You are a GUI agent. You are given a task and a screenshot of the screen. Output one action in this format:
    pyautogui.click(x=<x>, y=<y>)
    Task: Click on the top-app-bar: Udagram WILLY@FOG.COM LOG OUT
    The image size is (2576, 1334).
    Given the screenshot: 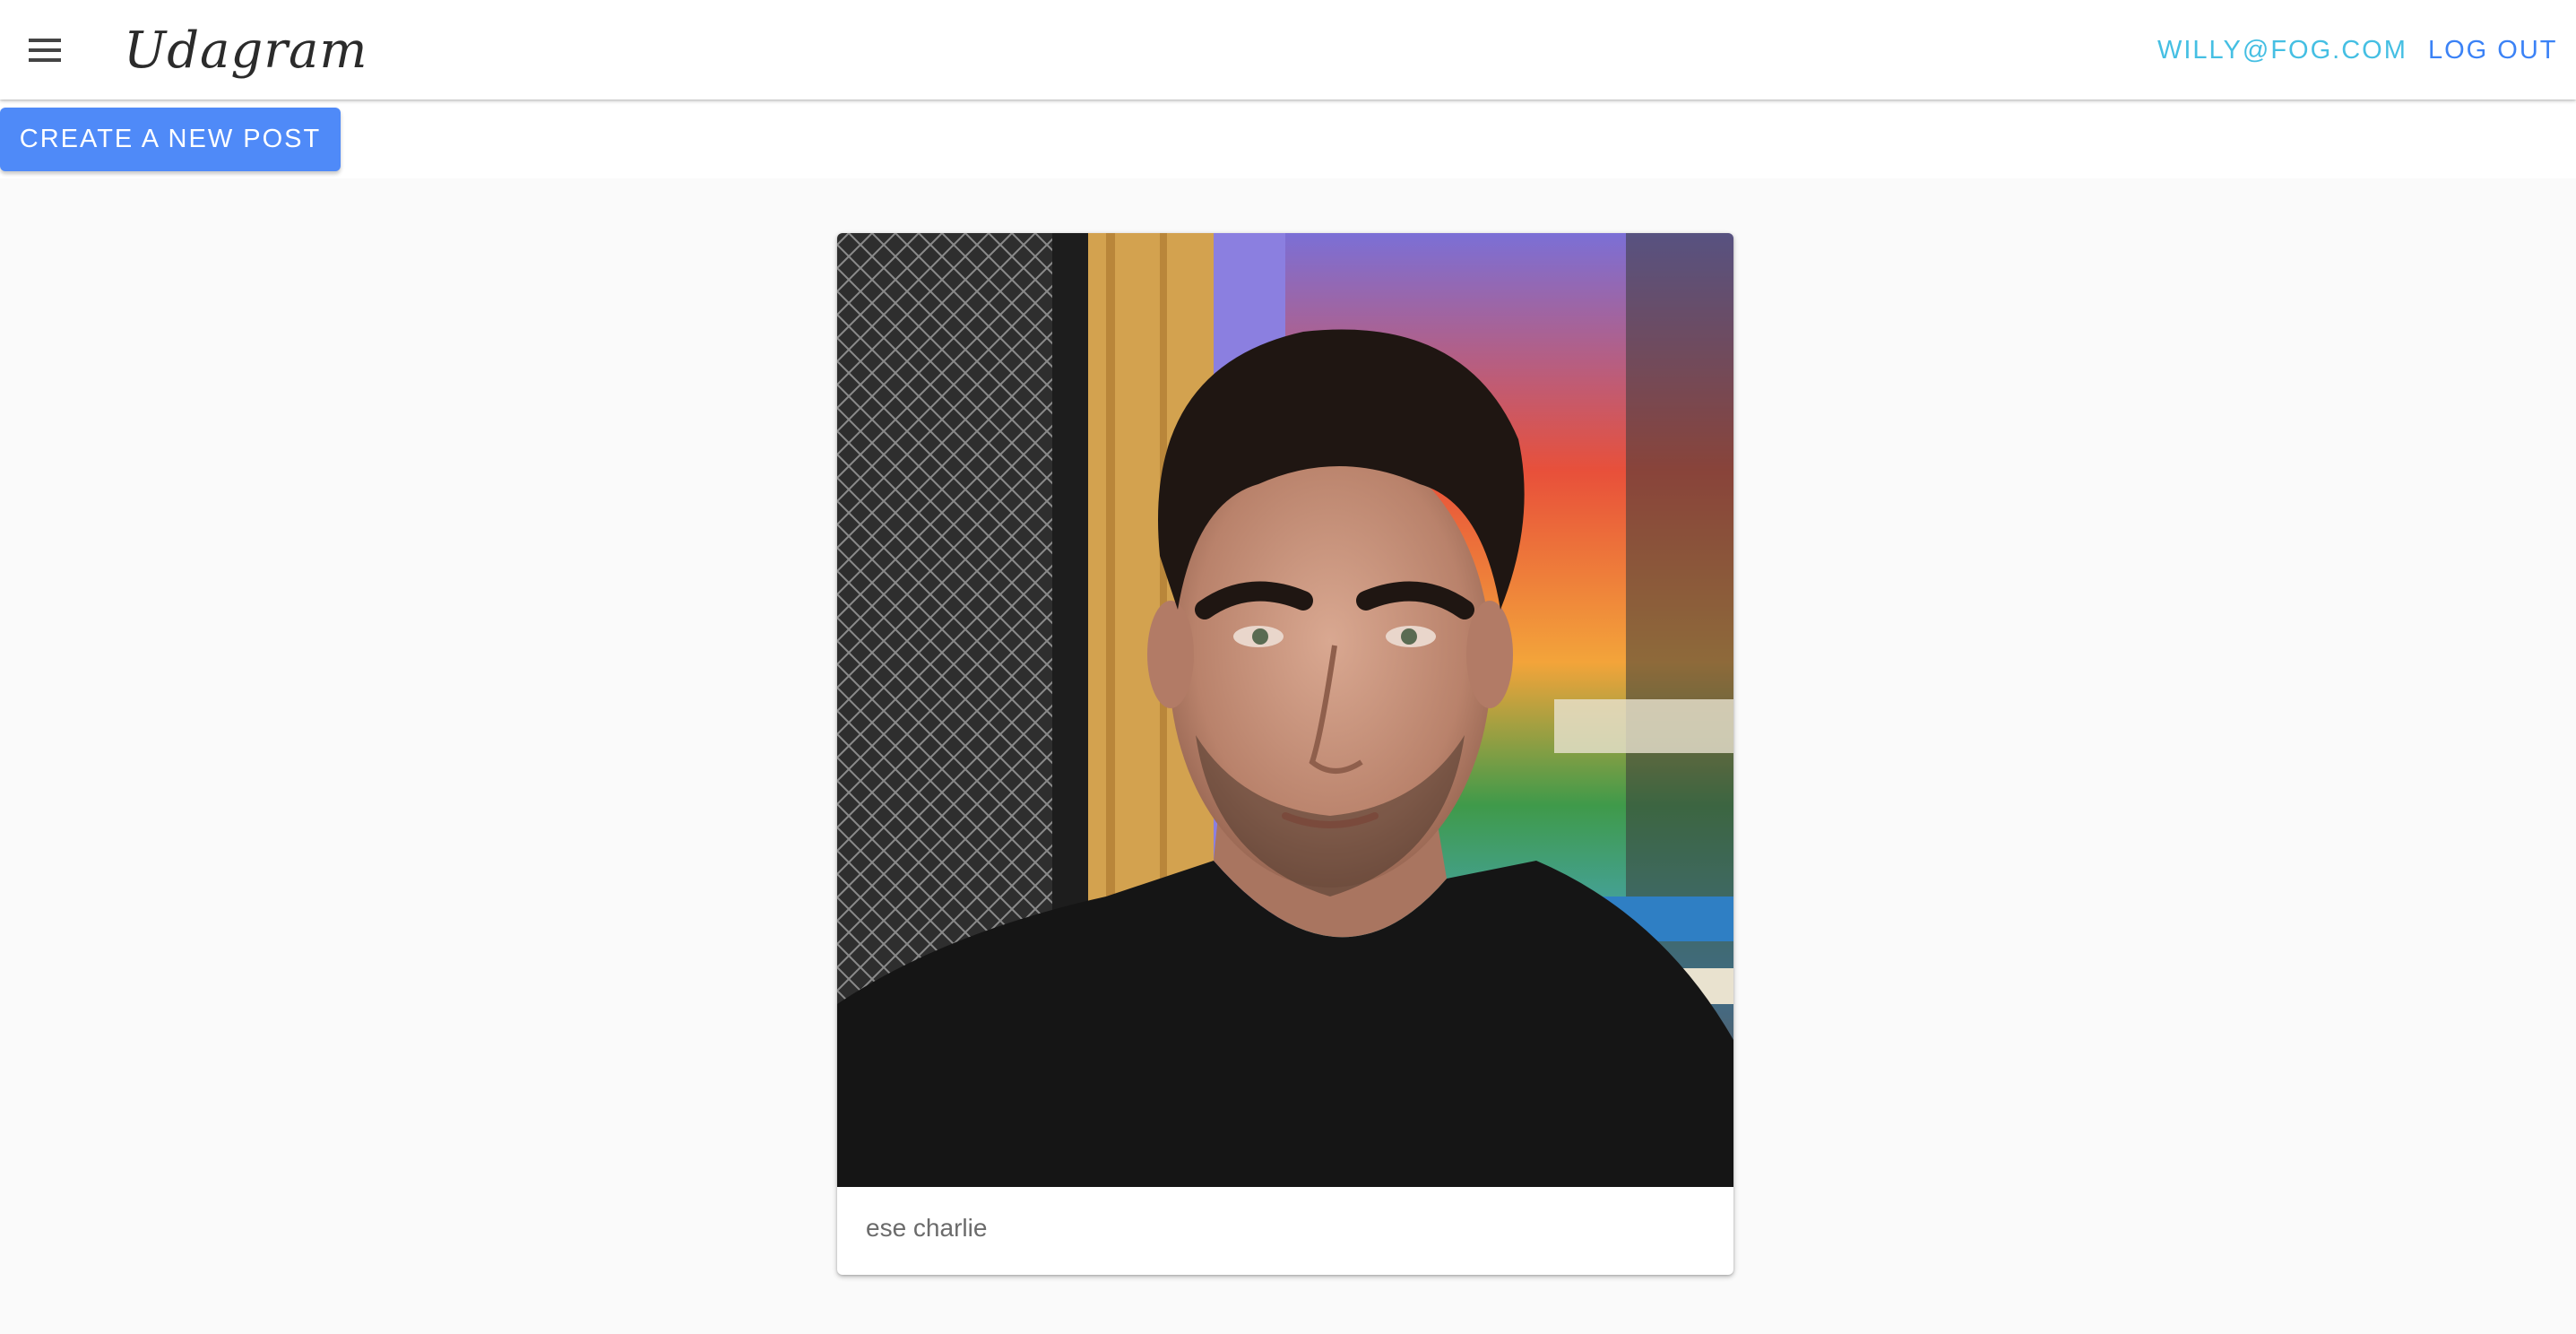 What is the action you would take?
    pyautogui.click(x=1288, y=50)
    